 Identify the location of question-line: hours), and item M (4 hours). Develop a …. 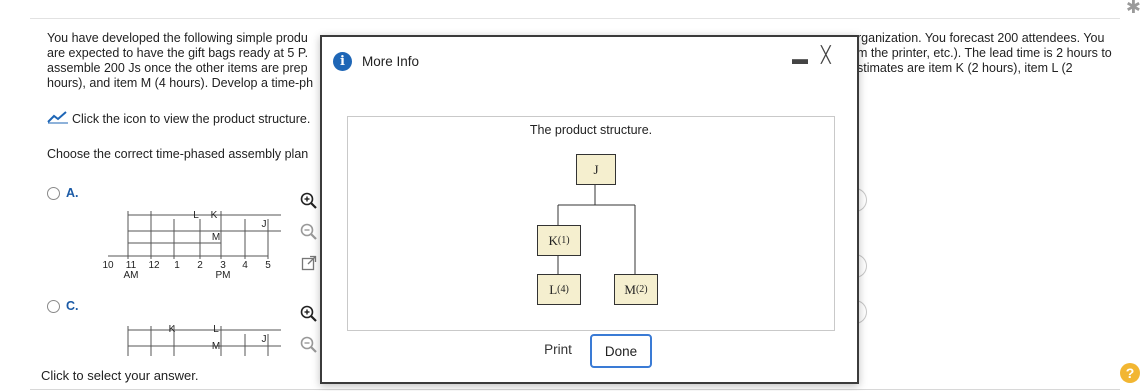
(180, 83).